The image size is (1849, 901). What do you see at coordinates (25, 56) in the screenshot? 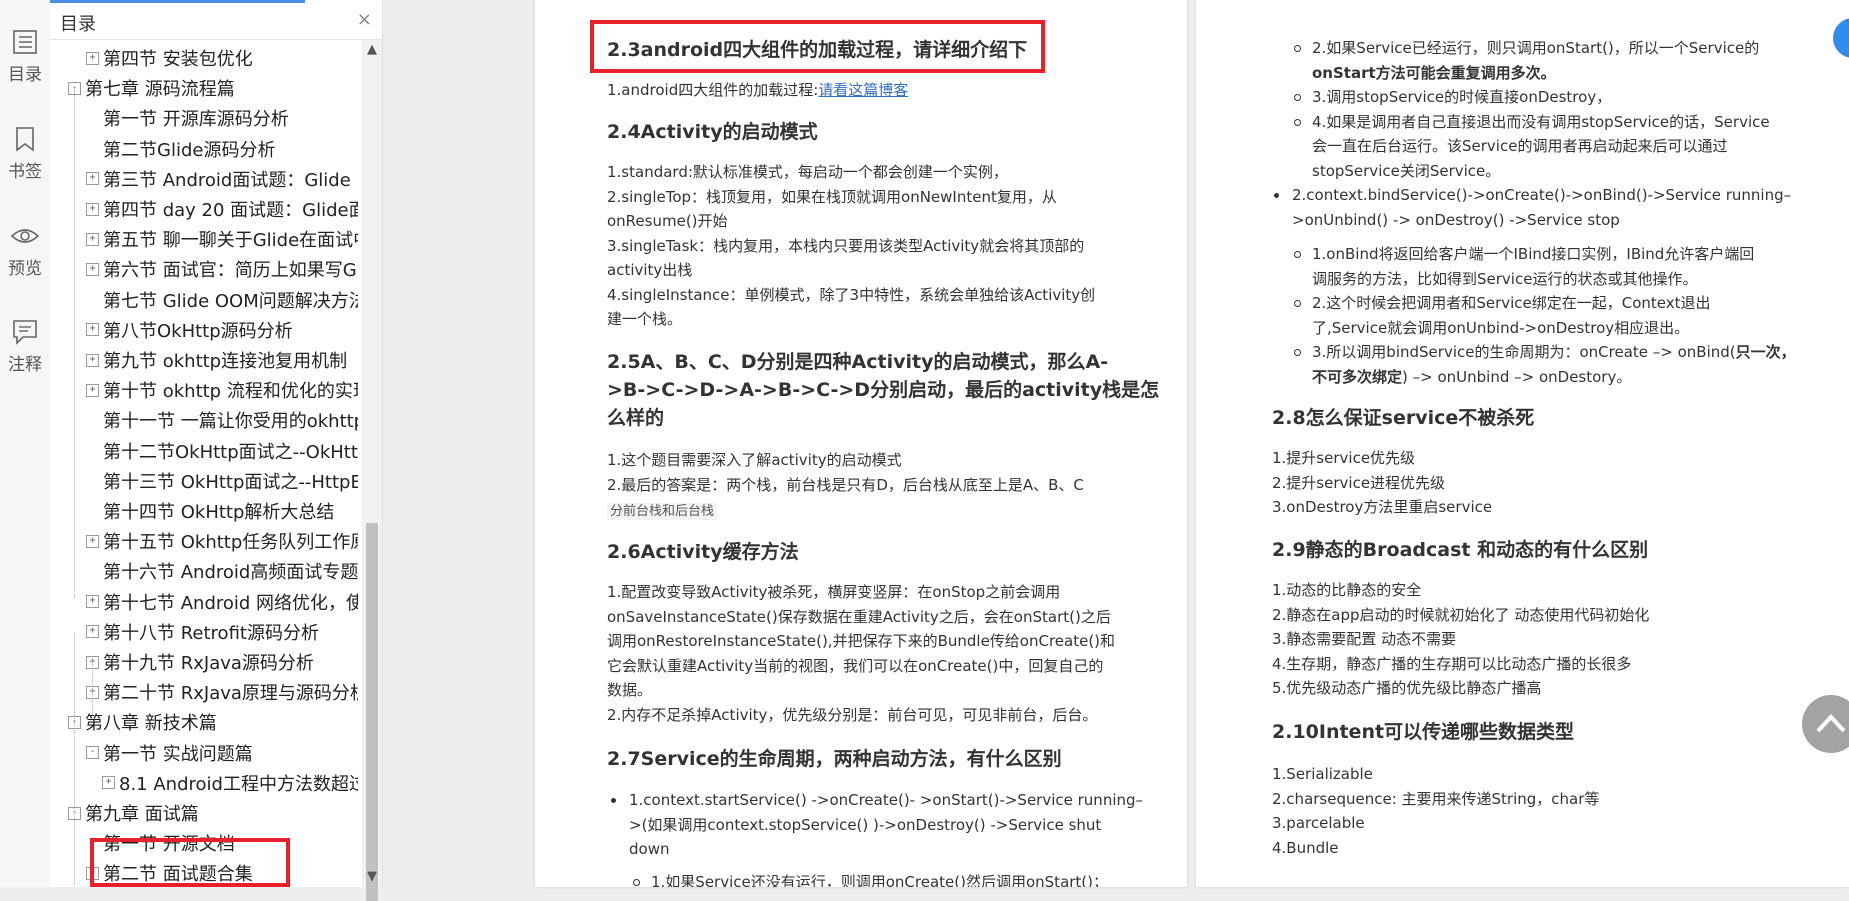
I see `toc-tab: 目录` at bounding box center [25, 56].